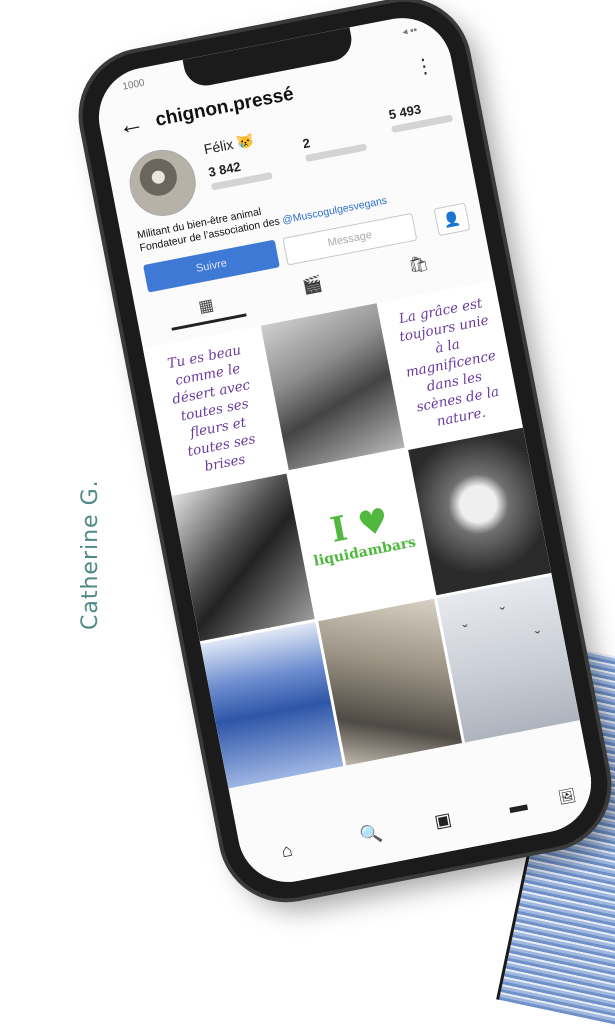  I want to click on status-icons: ◂ ▪▪, so click(410, 31).